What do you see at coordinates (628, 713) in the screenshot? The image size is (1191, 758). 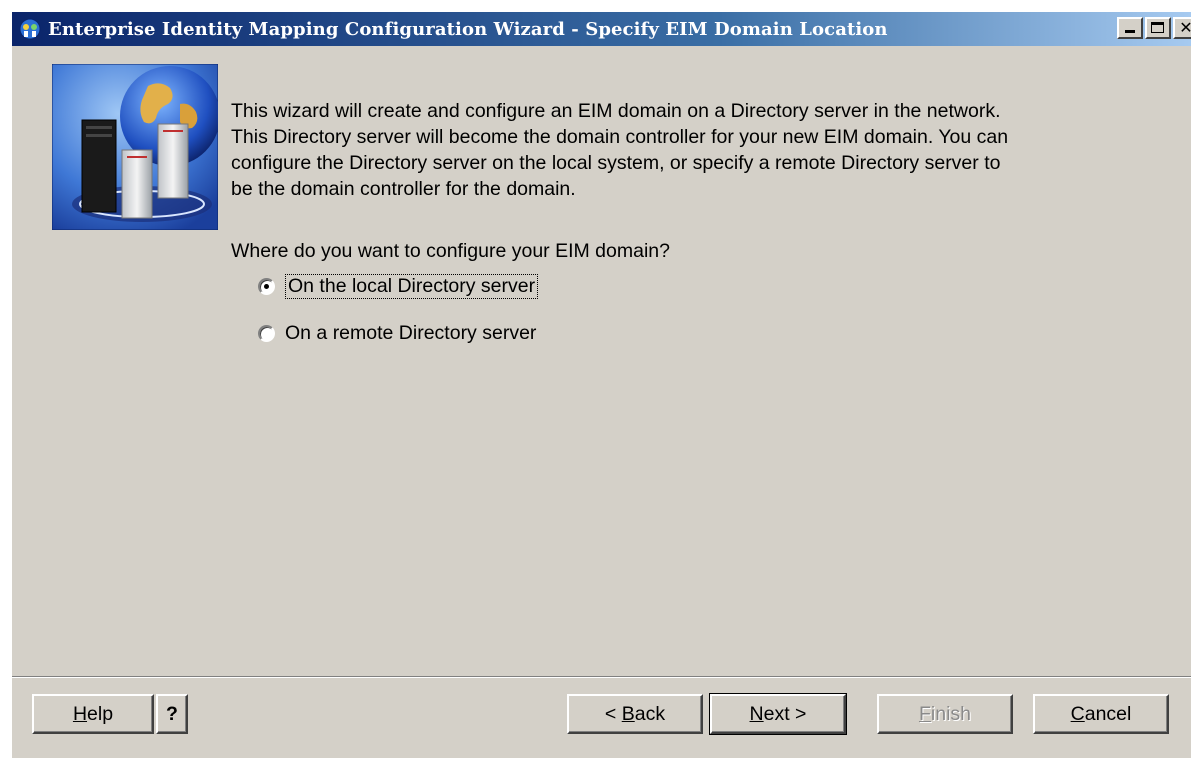 I see `back-mnemonic: B` at bounding box center [628, 713].